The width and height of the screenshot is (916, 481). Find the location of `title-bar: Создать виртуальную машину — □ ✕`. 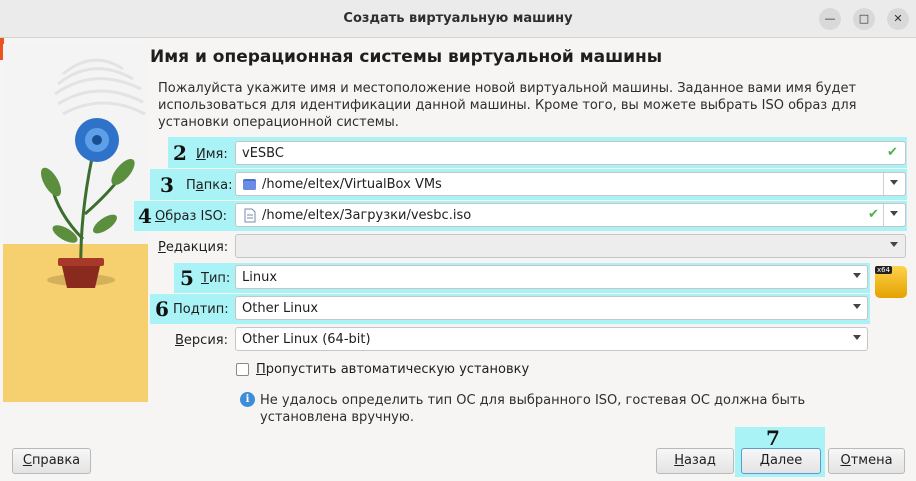

title-bar: Создать виртуальную машину — □ ✕ is located at coordinates (458, 19).